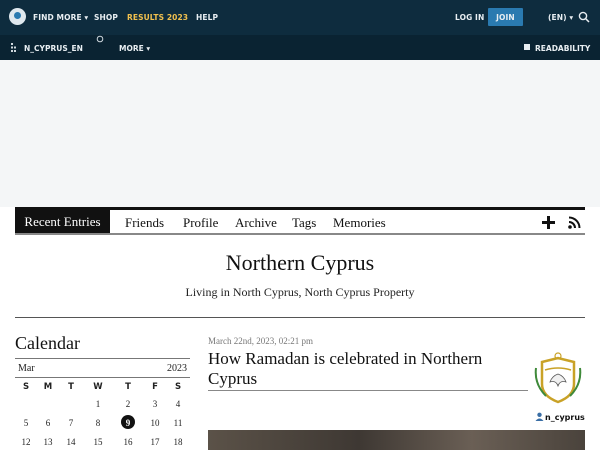 This screenshot has height=450, width=600. I want to click on calendar-day: 4, so click(178, 404).